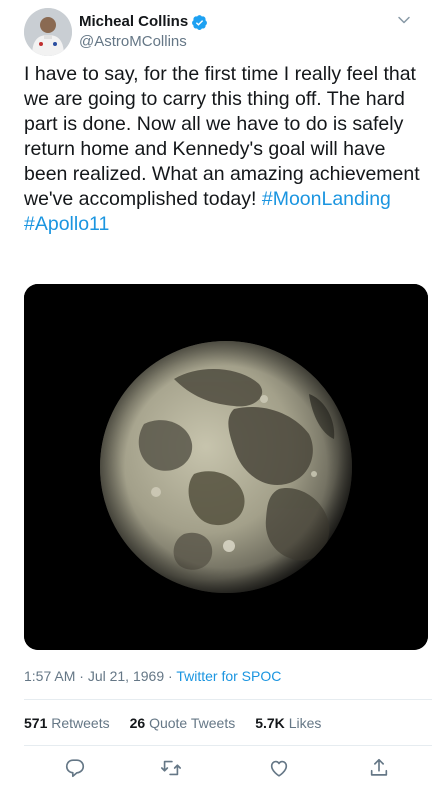 The image size is (432, 791). Describe the element at coordinates (126, 676) in the screenshot. I see `tweet-date: Jul 21, 1969` at that location.